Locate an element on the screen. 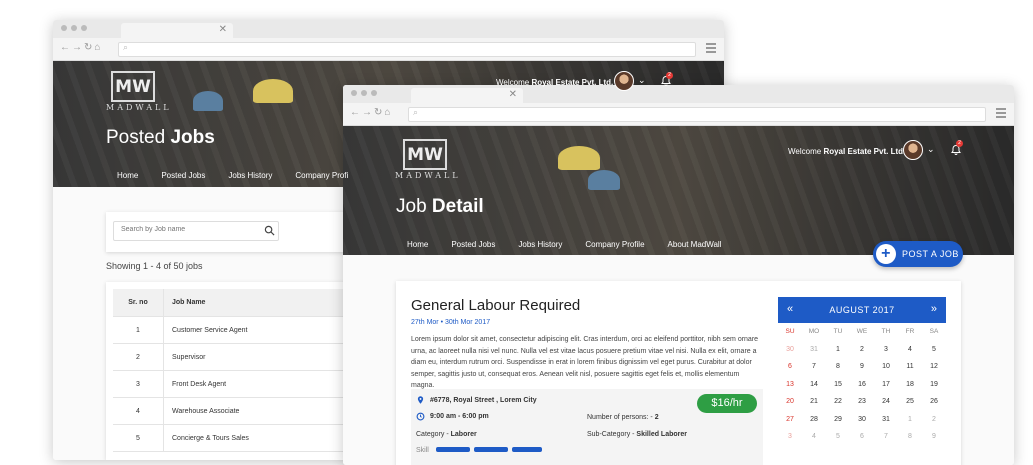 The height and width of the screenshot is (465, 1033). calendar-day: 12 is located at coordinates (934, 367).